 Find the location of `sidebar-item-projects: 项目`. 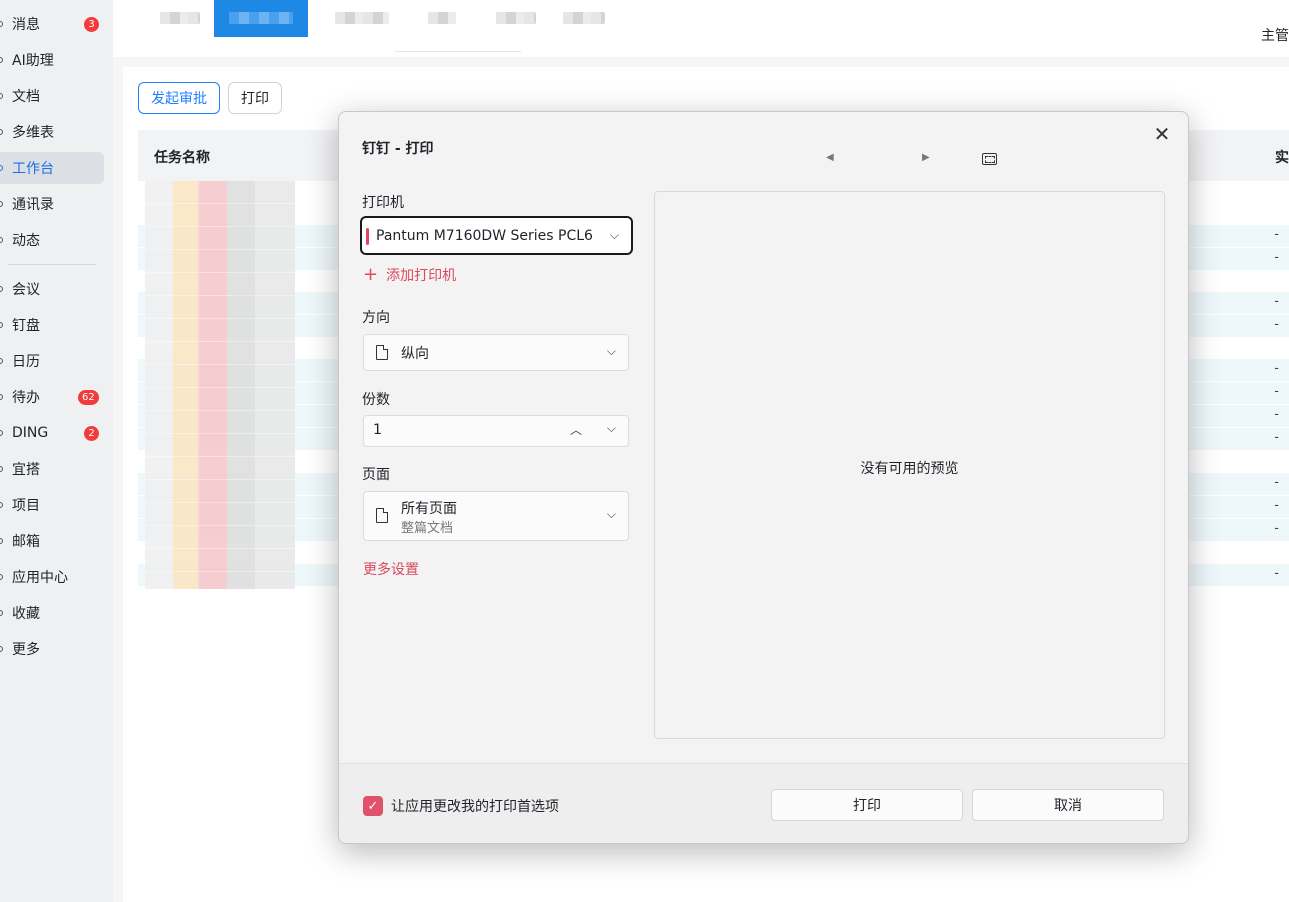

sidebar-item-projects: 项目 is located at coordinates (52, 505).